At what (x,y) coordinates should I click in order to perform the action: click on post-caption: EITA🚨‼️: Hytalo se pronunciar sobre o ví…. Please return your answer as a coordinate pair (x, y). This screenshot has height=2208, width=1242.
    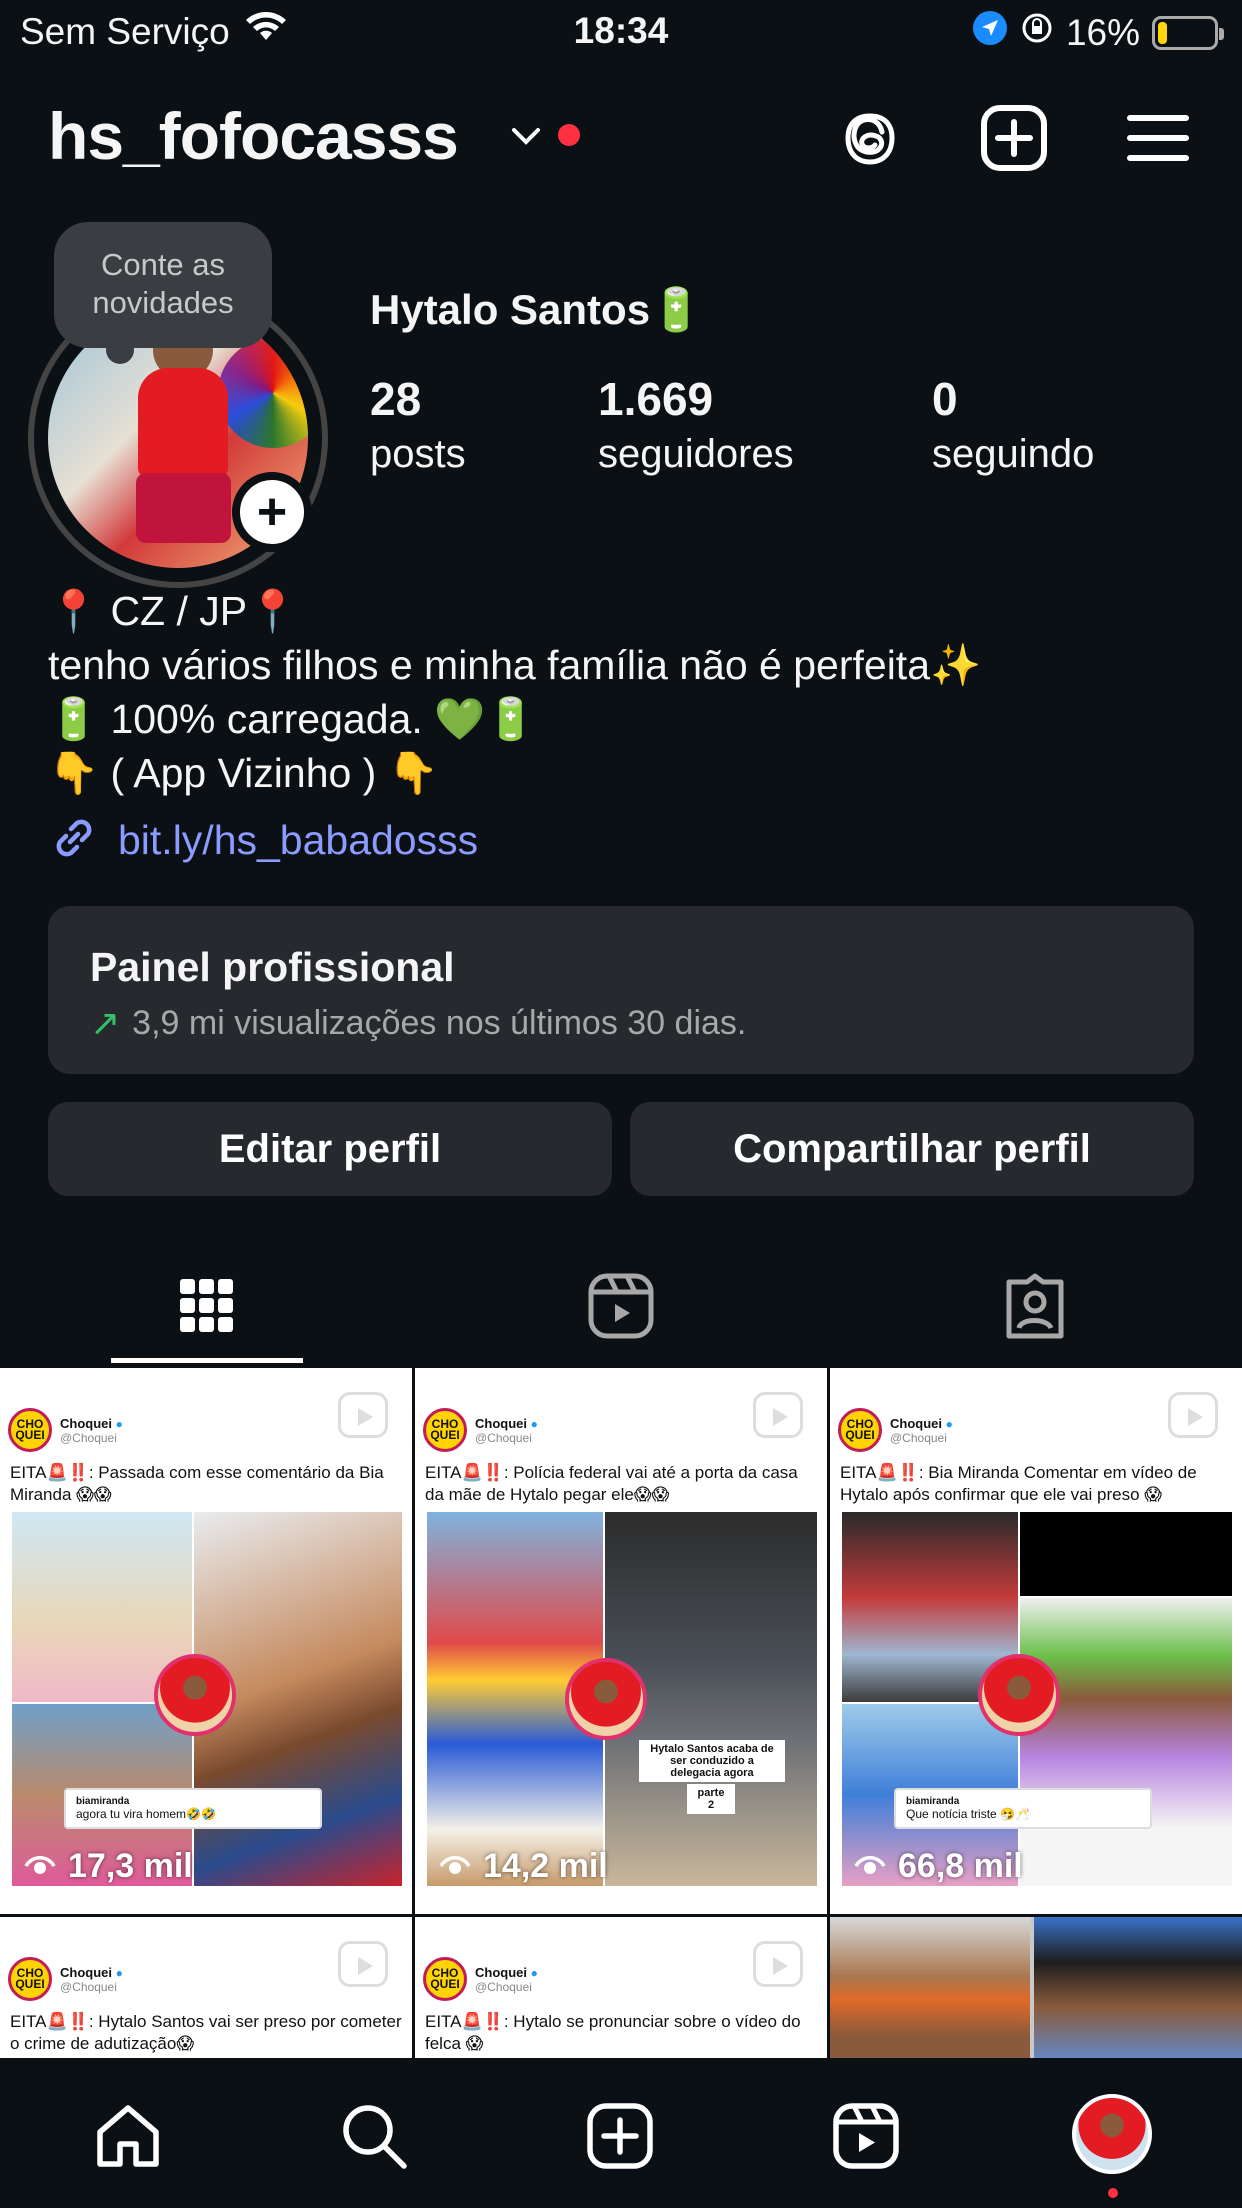
    Looking at the image, I should click on (613, 2032).